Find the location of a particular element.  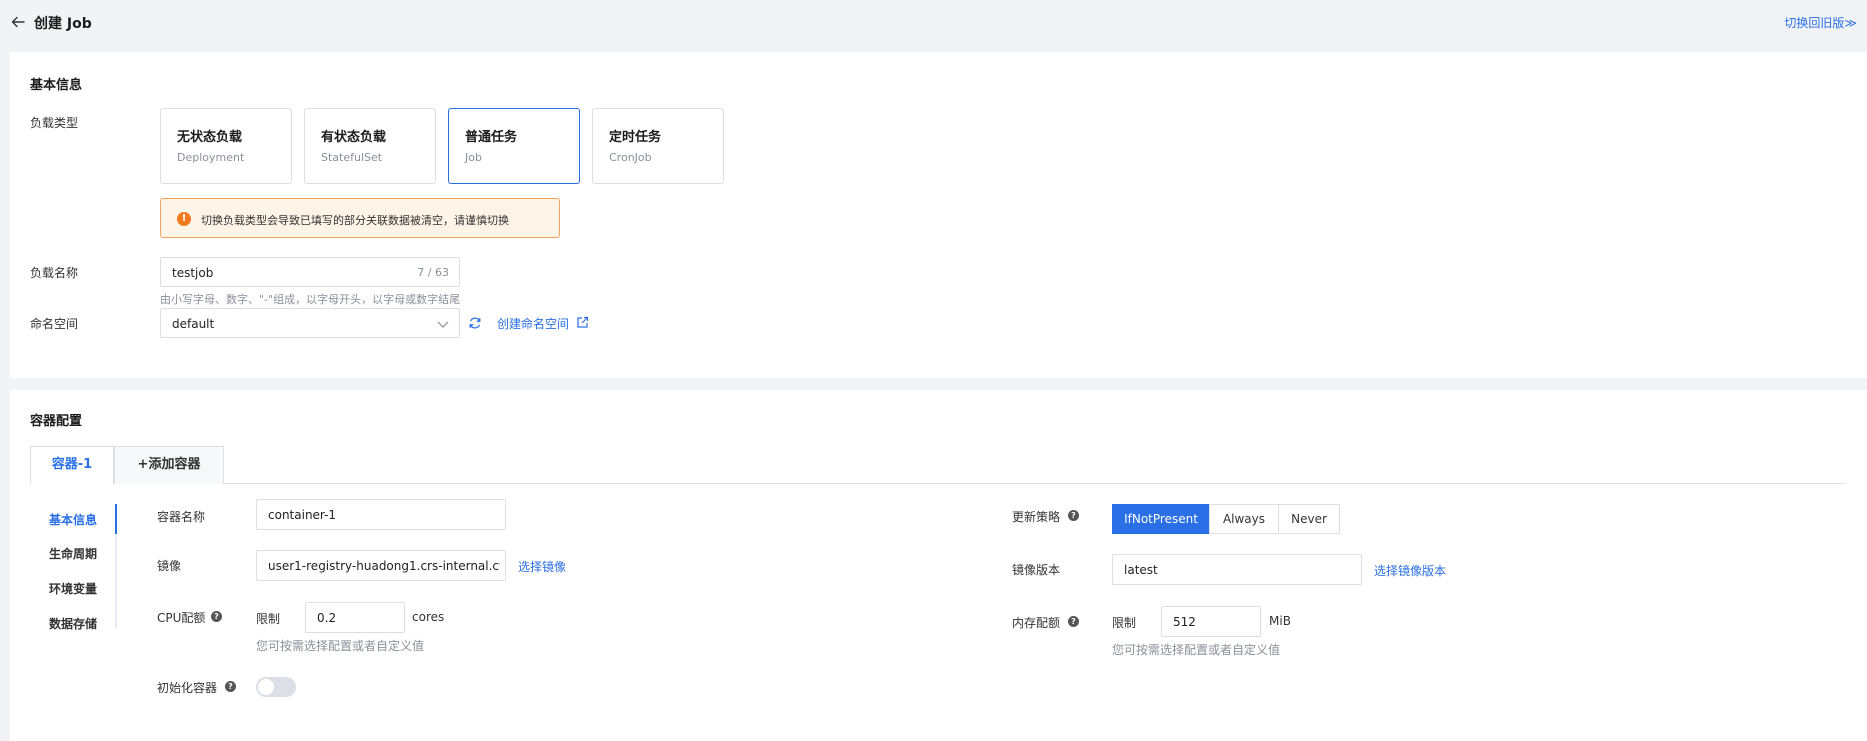

switch-old-version-link: 切换回旧版≫ is located at coordinates (1820, 22).